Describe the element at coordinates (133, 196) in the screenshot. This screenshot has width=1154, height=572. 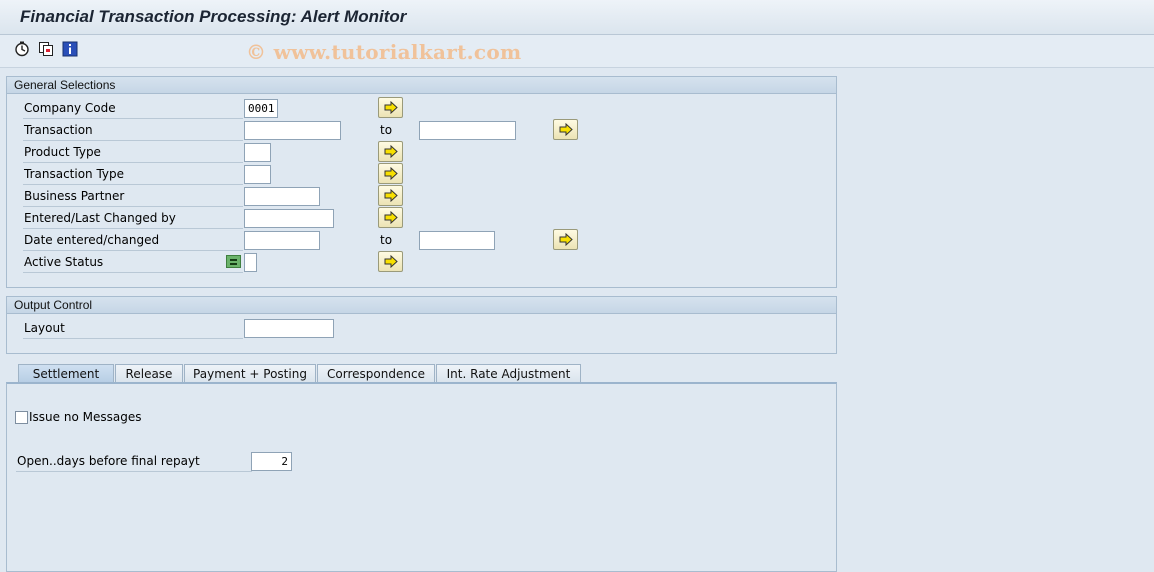
I see `business-partner-label: Business Partner` at that location.